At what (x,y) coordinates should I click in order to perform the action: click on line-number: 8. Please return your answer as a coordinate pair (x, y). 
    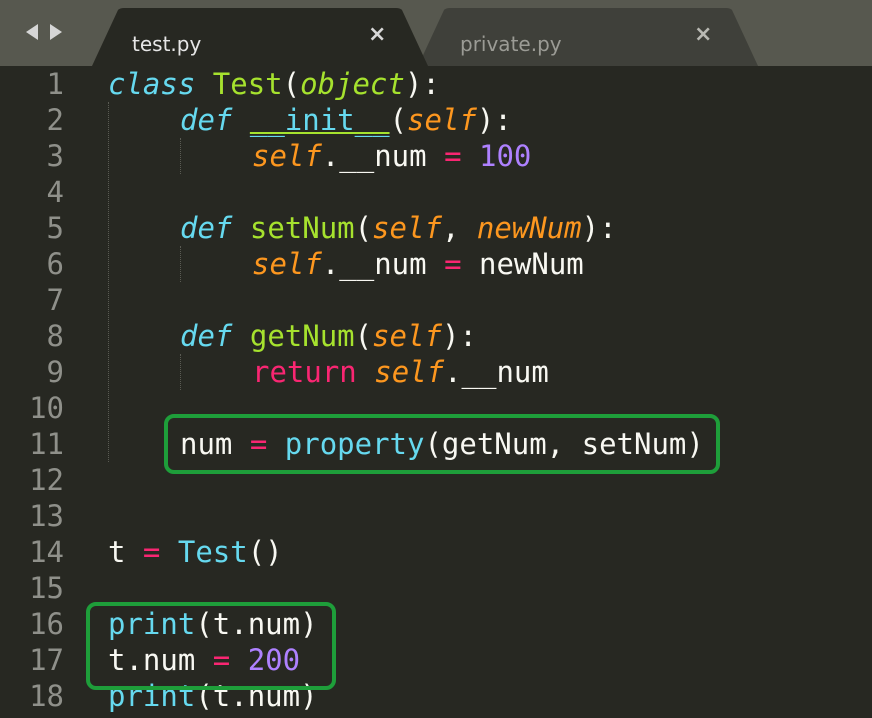
    Looking at the image, I should click on (55, 336).